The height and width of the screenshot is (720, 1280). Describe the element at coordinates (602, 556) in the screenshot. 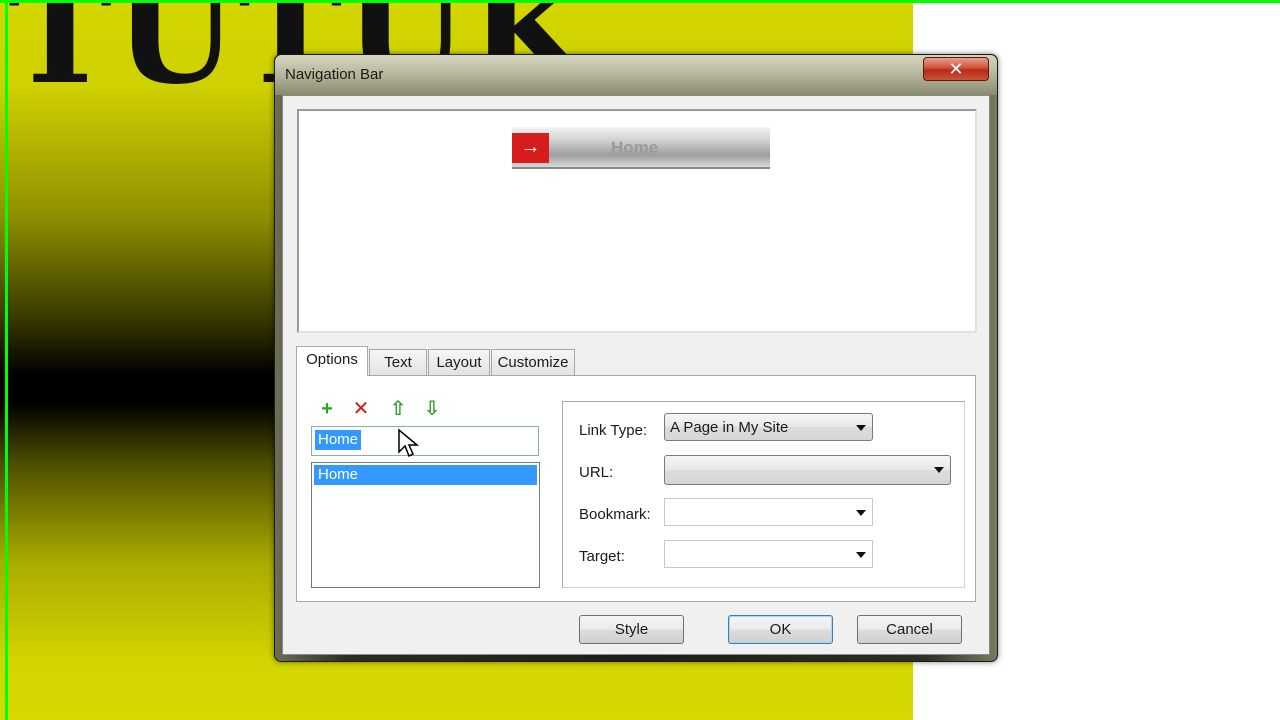

I see `target-label: Target:` at that location.